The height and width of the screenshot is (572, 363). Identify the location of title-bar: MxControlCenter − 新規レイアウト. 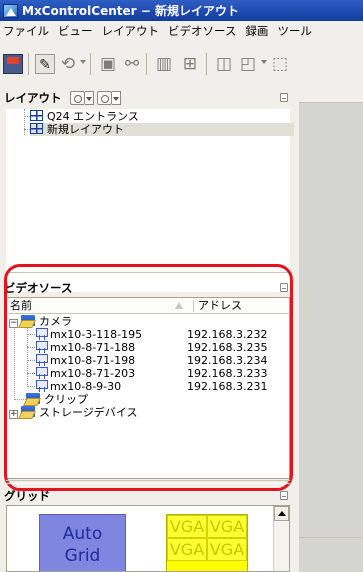
(181, 10).